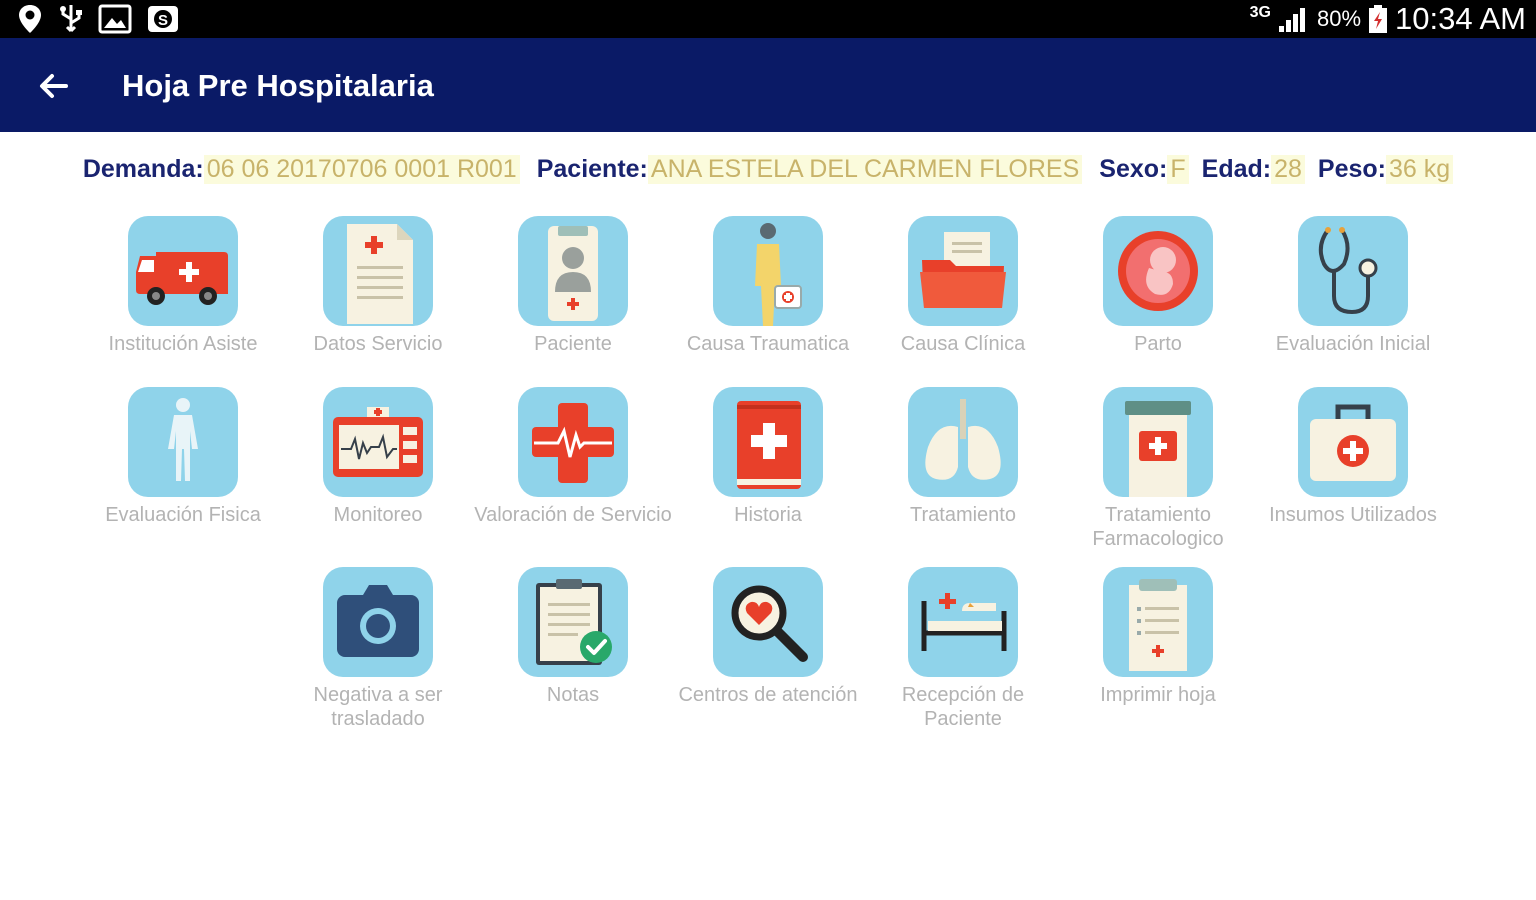 Image resolution: width=1536 pixels, height=900 pixels. Describe the element at coordinates (573, 344) in the screenshot. I see `tile-label: Paciente` at that location.